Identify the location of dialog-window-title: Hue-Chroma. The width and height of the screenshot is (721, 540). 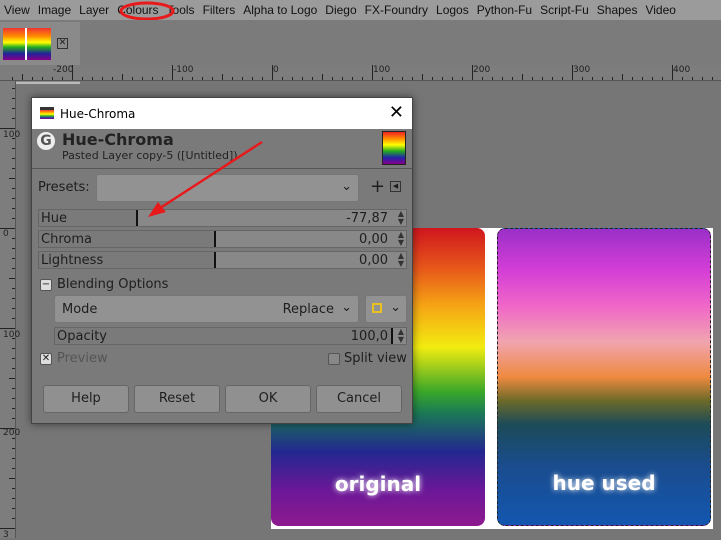
(98, 113).